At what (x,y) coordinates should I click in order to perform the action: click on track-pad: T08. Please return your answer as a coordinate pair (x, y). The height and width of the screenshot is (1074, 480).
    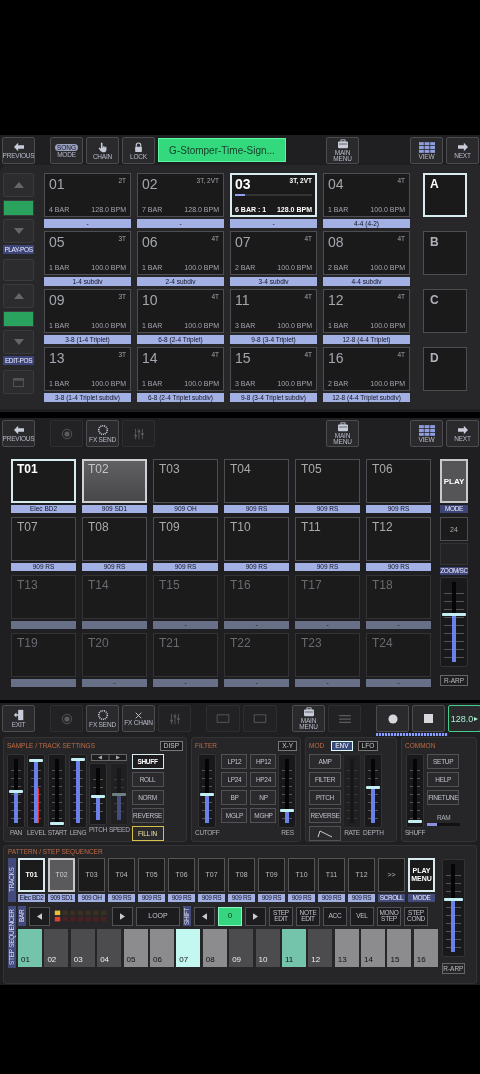
    Looking at the image, I should click on (114, 539).